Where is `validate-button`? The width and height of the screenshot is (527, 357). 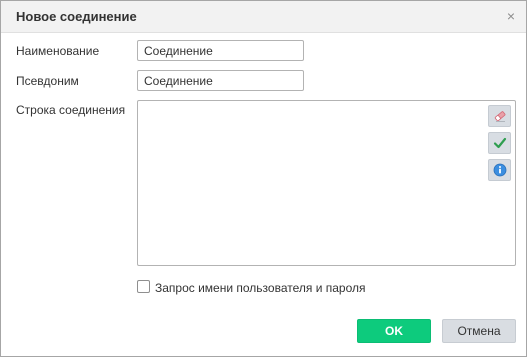 validate-button is located at coordinates (499, 143).